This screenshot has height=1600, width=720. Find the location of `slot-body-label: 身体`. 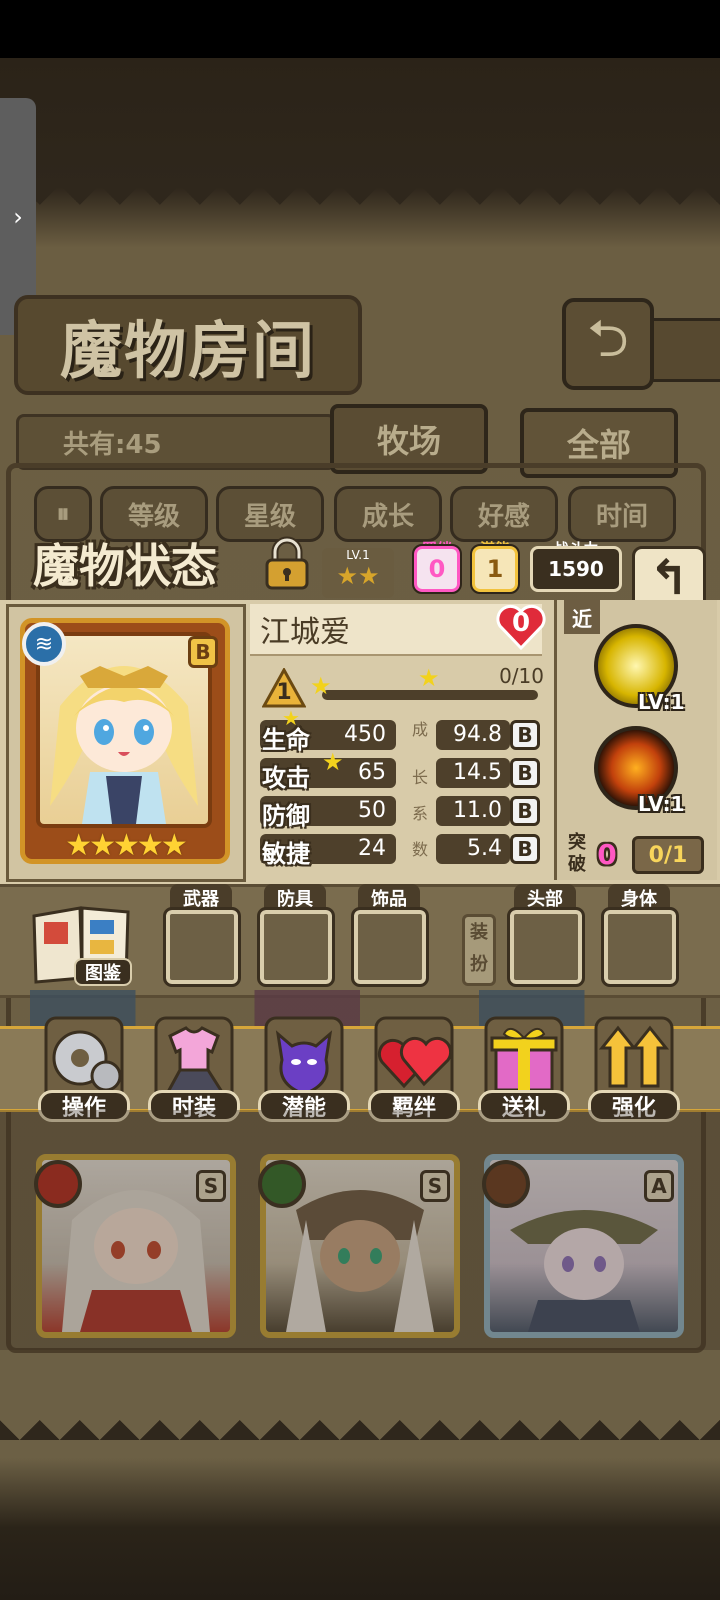

slot-body-label: 身体 is located at coordinates (639, 898).